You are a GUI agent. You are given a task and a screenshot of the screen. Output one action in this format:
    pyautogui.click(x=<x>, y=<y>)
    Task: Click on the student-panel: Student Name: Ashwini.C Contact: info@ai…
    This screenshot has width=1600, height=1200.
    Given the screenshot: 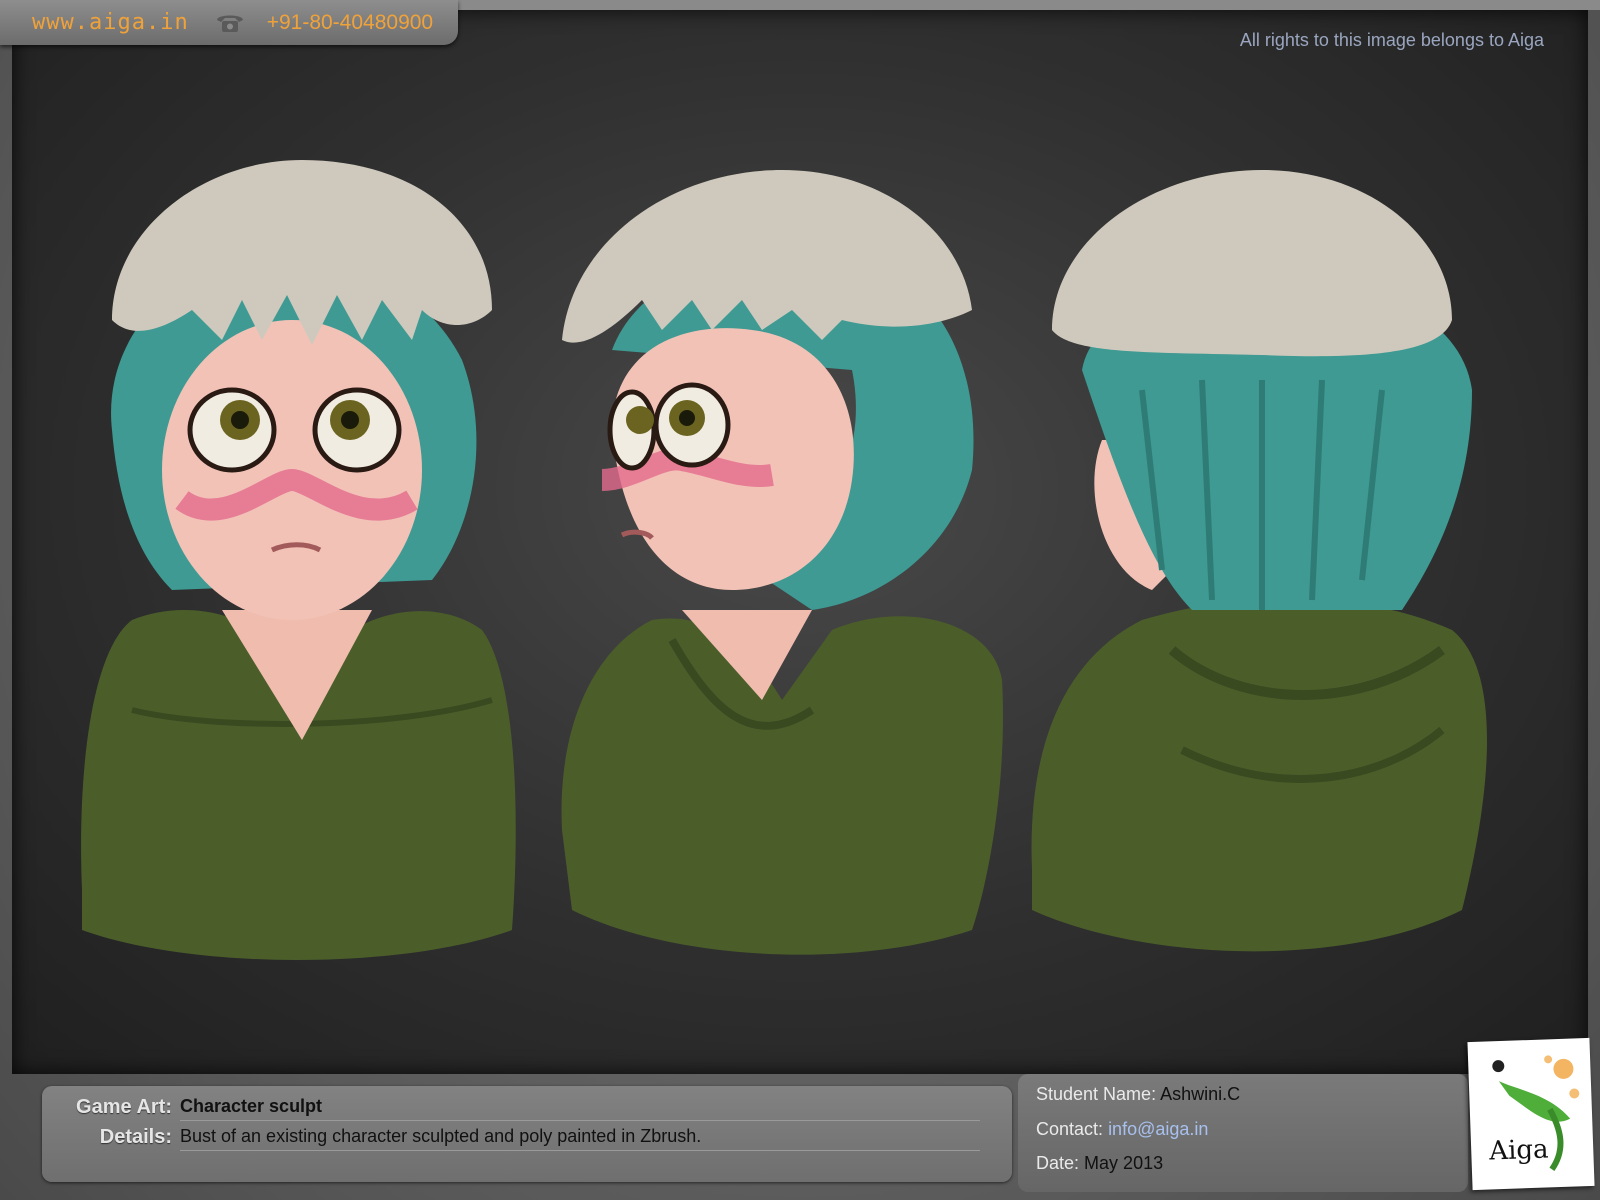 What is the action you would take?
    pyautogui.click(x=1243, y=1133)
    